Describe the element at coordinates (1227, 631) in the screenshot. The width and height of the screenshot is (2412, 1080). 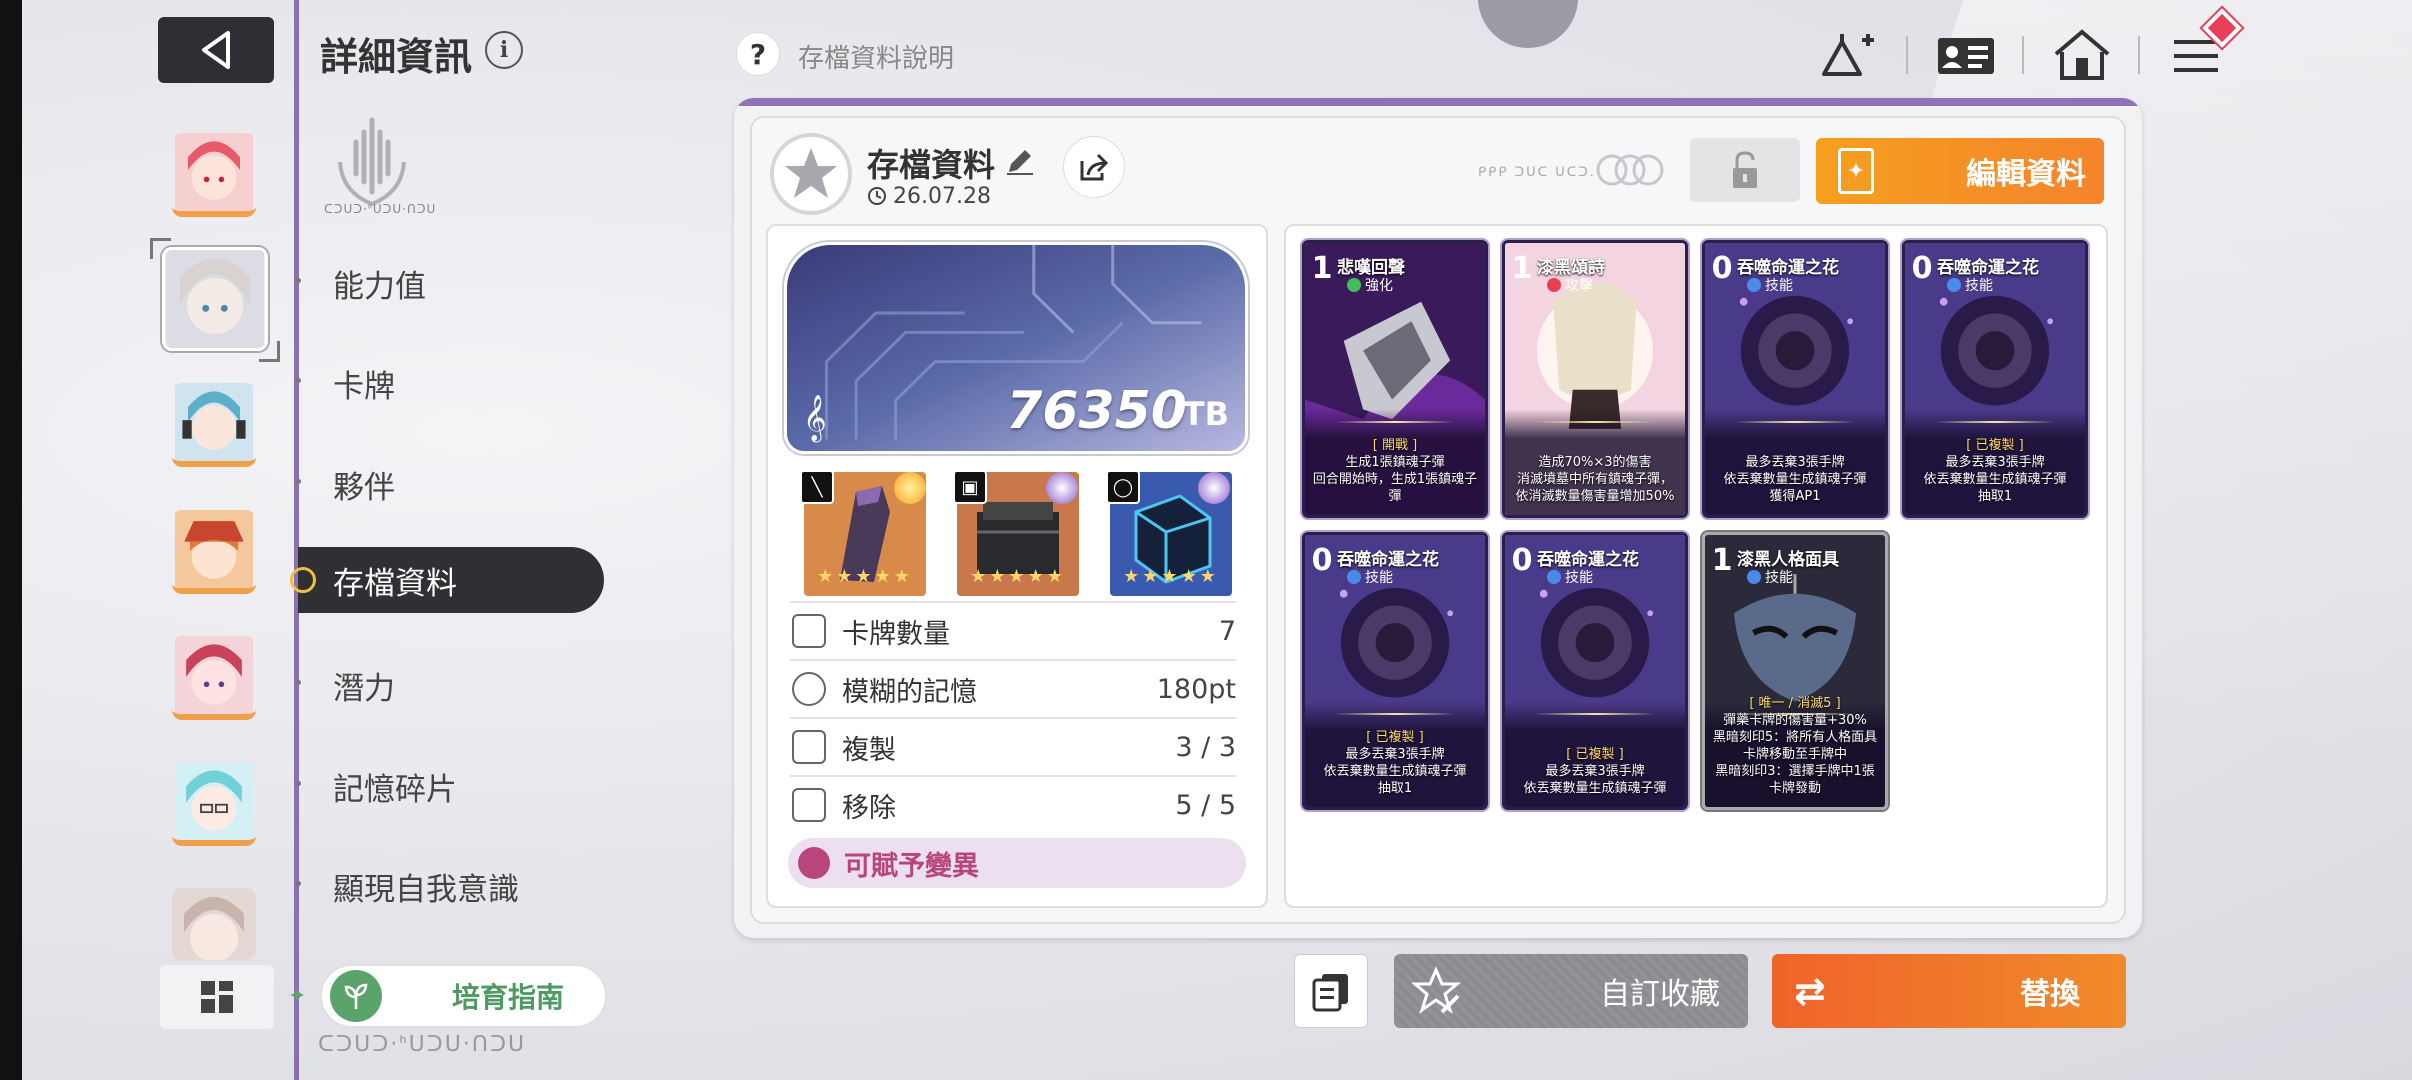
I see `stat-value: 7` at that location.